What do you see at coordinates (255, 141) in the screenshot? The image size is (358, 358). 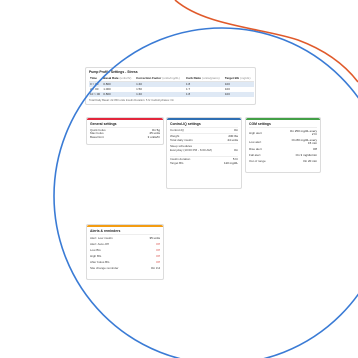 I see `setting-label: Low alert` at bounding box center [255, 141].